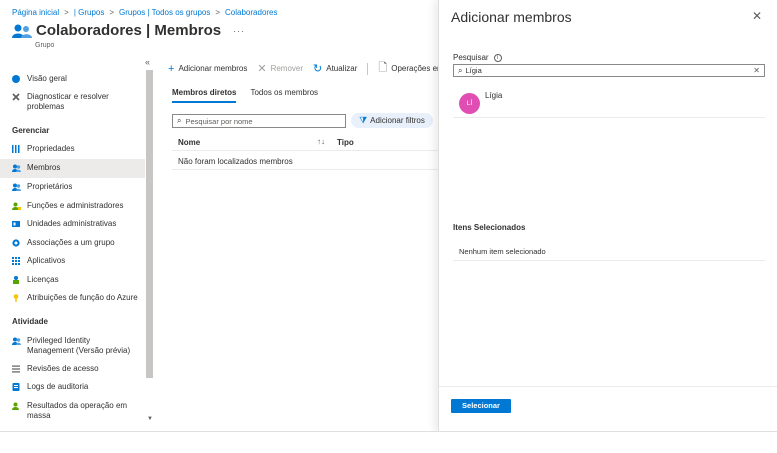 This screenshot has width=777, height=453. Describe the element at coordinates (164, 12) in the screenshot. I see `breadcrumb-all-groups: Grupos | Todos os grupos` at that location.